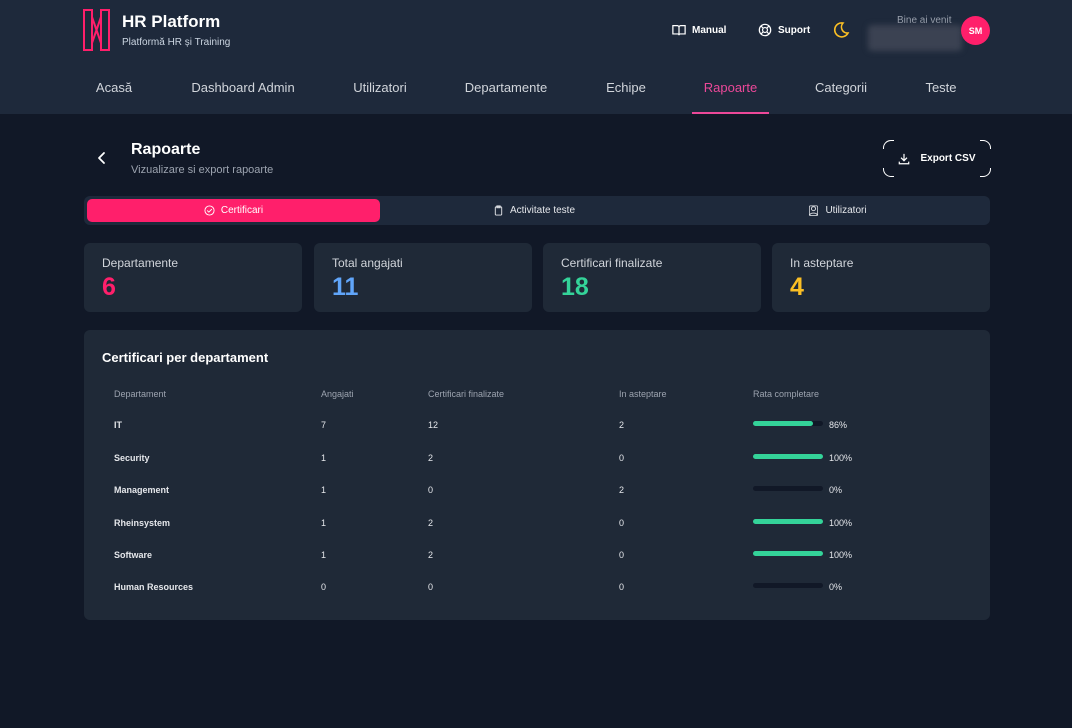 The width and height of the screenshot is (1072, 728). I want to click on download-icon, so click(904, 158).